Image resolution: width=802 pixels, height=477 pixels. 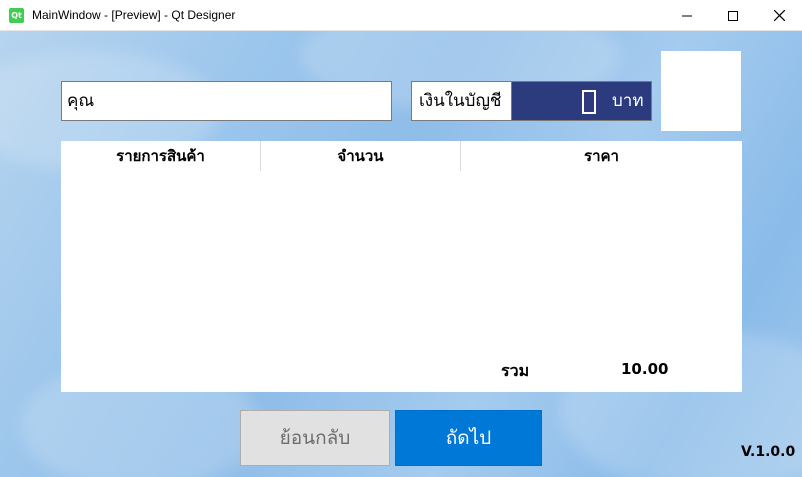 What do you see at coordinates (134, 15) in the screenshot?
I see `window-title: MainWindow - [Preview] - Qt Designer` at bounding box center [134, 15].